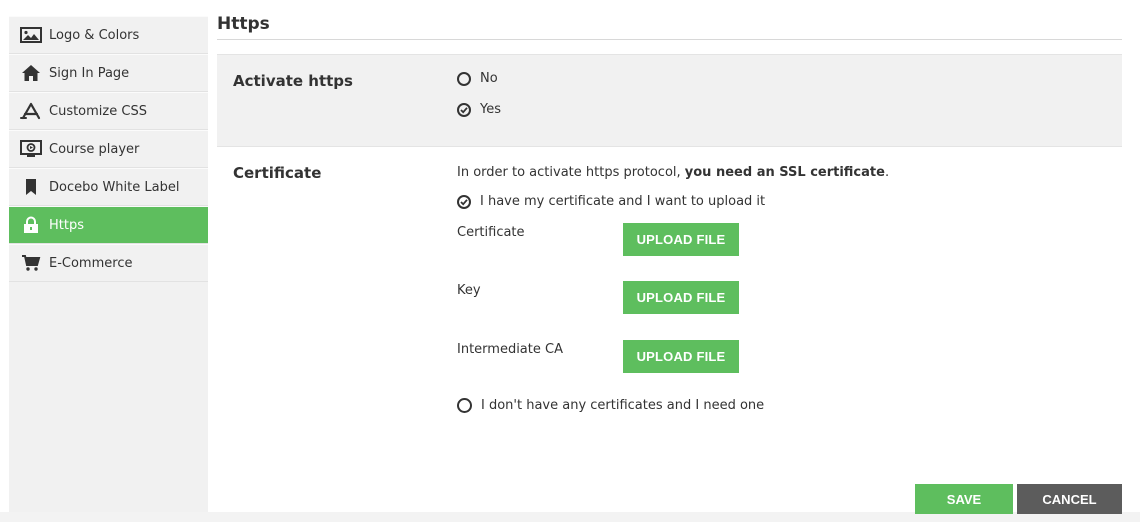  Describe the element at coordinates (669, 100) in the screenshot. I see `activate-https-panel` at that location.